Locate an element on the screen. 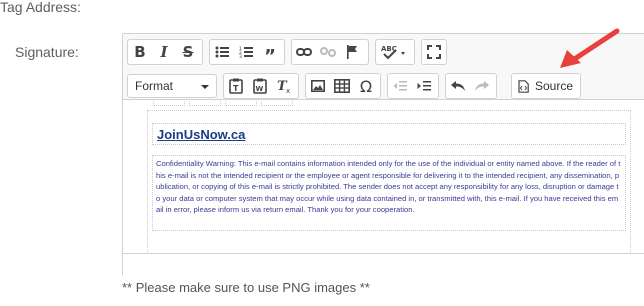 This screenshot has width=644, height=306. svg-text: 3 is located at coordinates (240, 56).